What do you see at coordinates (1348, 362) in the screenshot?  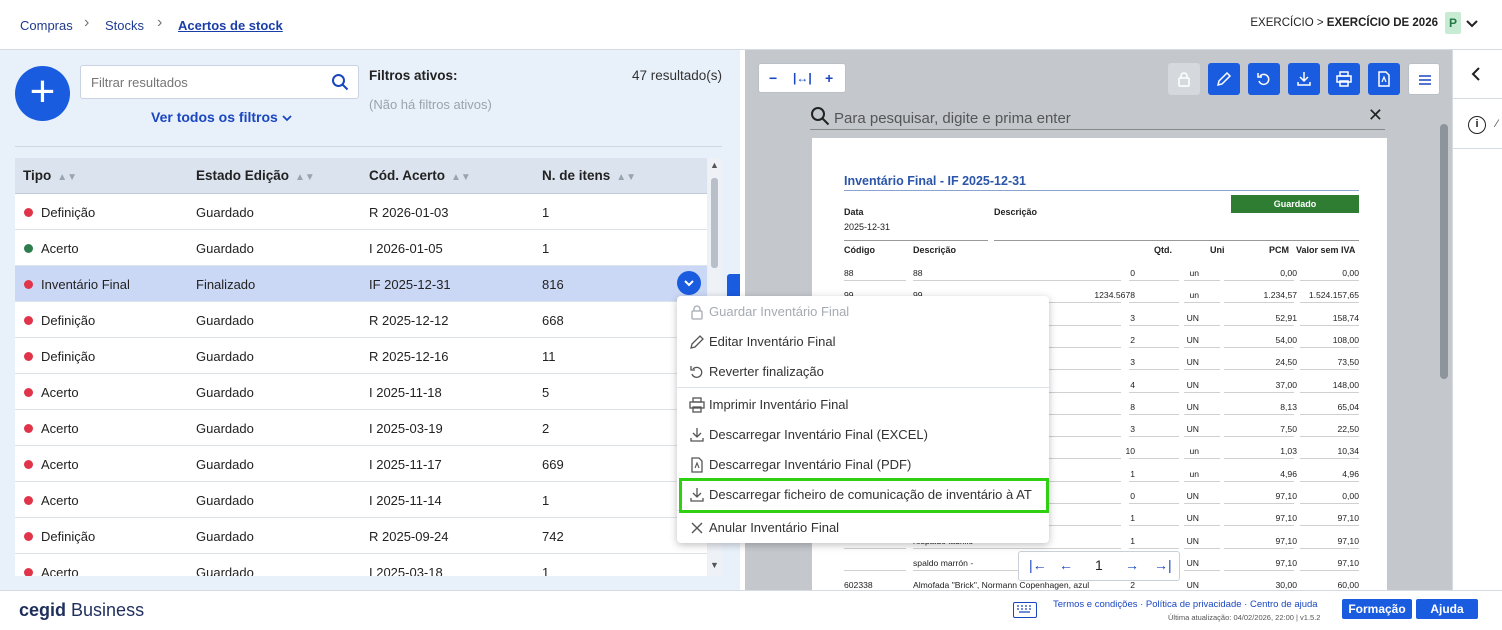 I see `doc-cell-val: 73,50` at bounding box center [1348, 362].